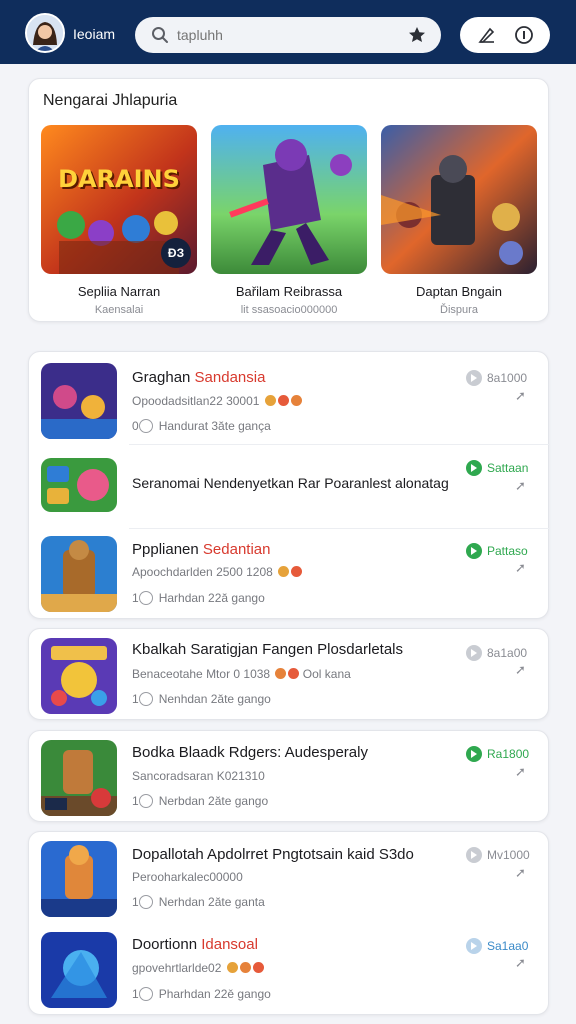 The image size is (576, 1024). I want to click on price-tag: 8a1a00, so click(496, 653).